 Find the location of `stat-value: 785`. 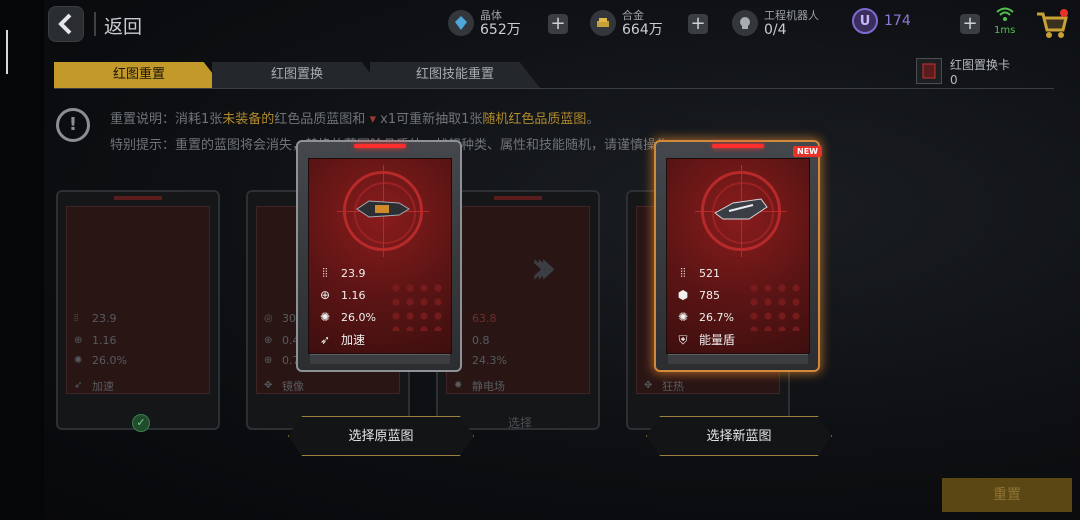

stat-value: 785 is located at coordinates (709, 295).